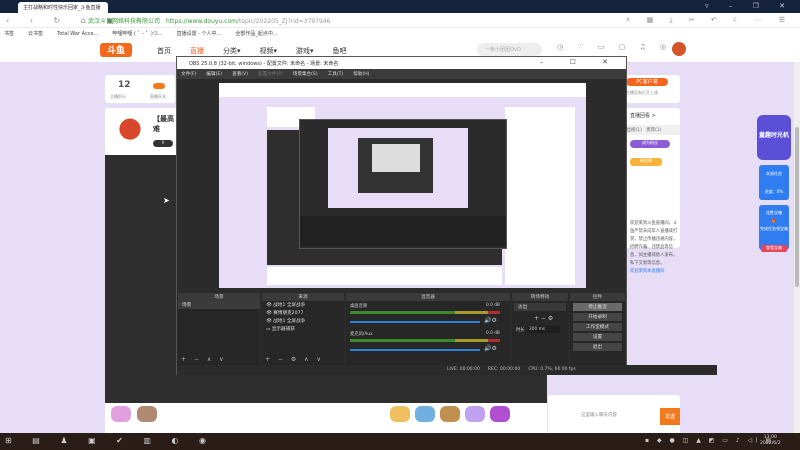 This screenshot has height=450, width=800. What do you see at coordinates (774, 191) in the screenshot?
I see `task-progress: 进度：0%` at bounding box center [774, 191].